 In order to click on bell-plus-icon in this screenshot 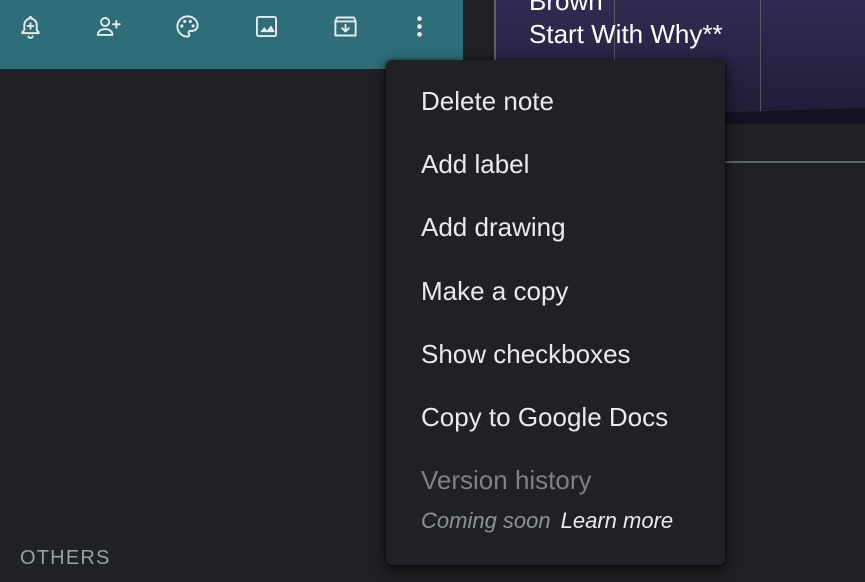, I will do `click(30, 27)`.